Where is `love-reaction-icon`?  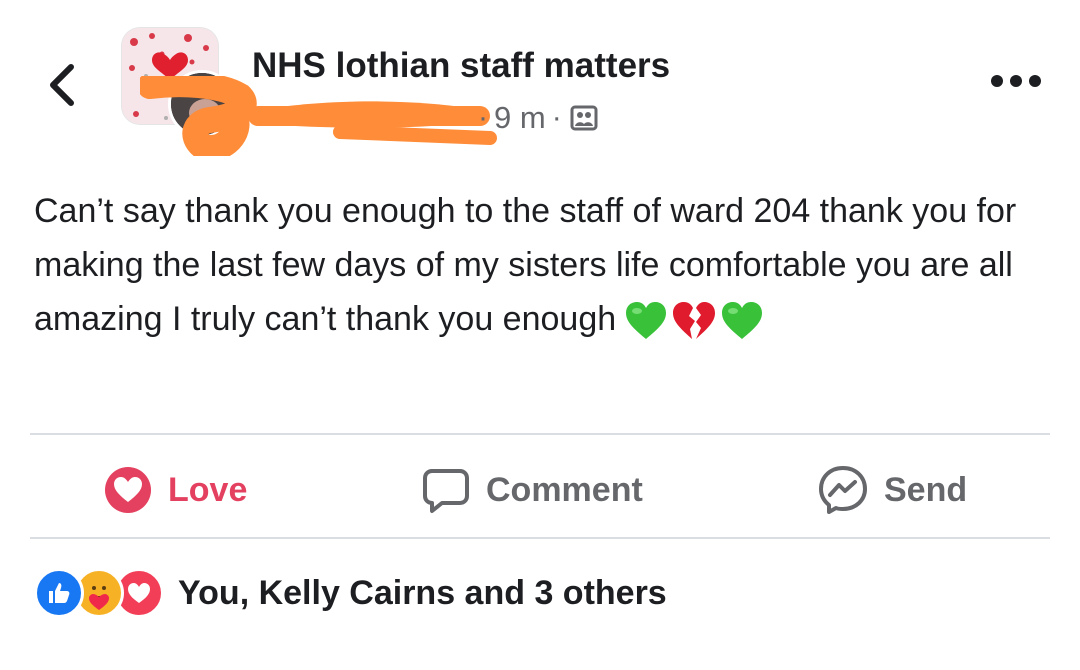 love-reaction-icon is located at coordinates (128, 490).